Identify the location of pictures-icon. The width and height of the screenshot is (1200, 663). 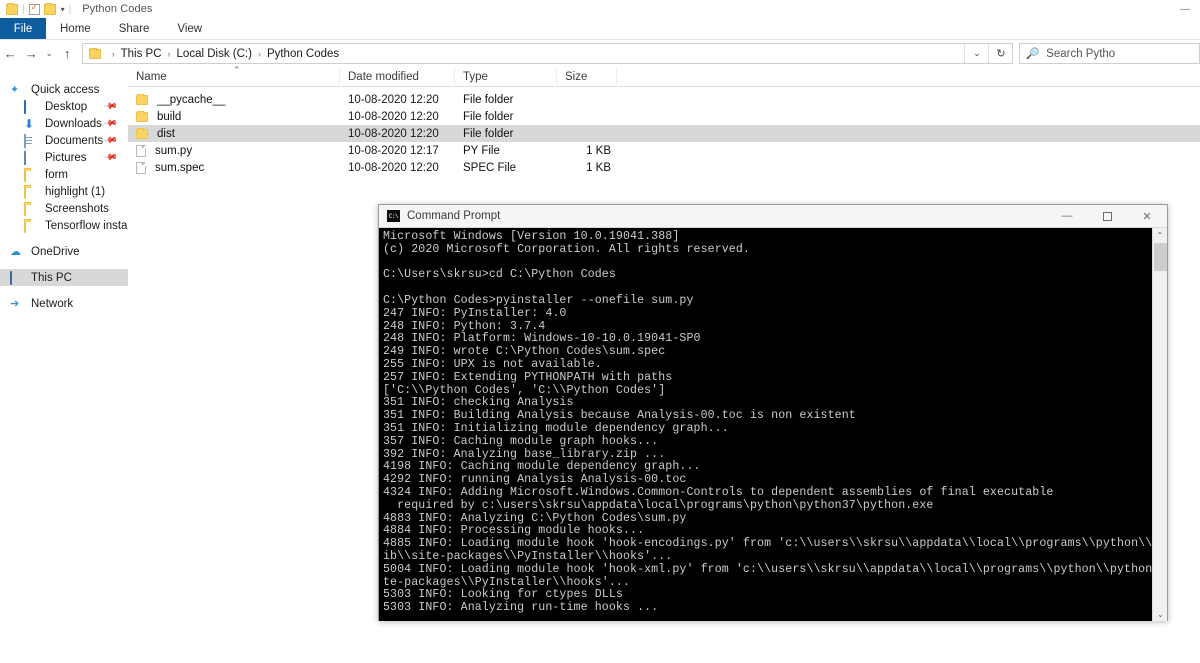
(25, 157).